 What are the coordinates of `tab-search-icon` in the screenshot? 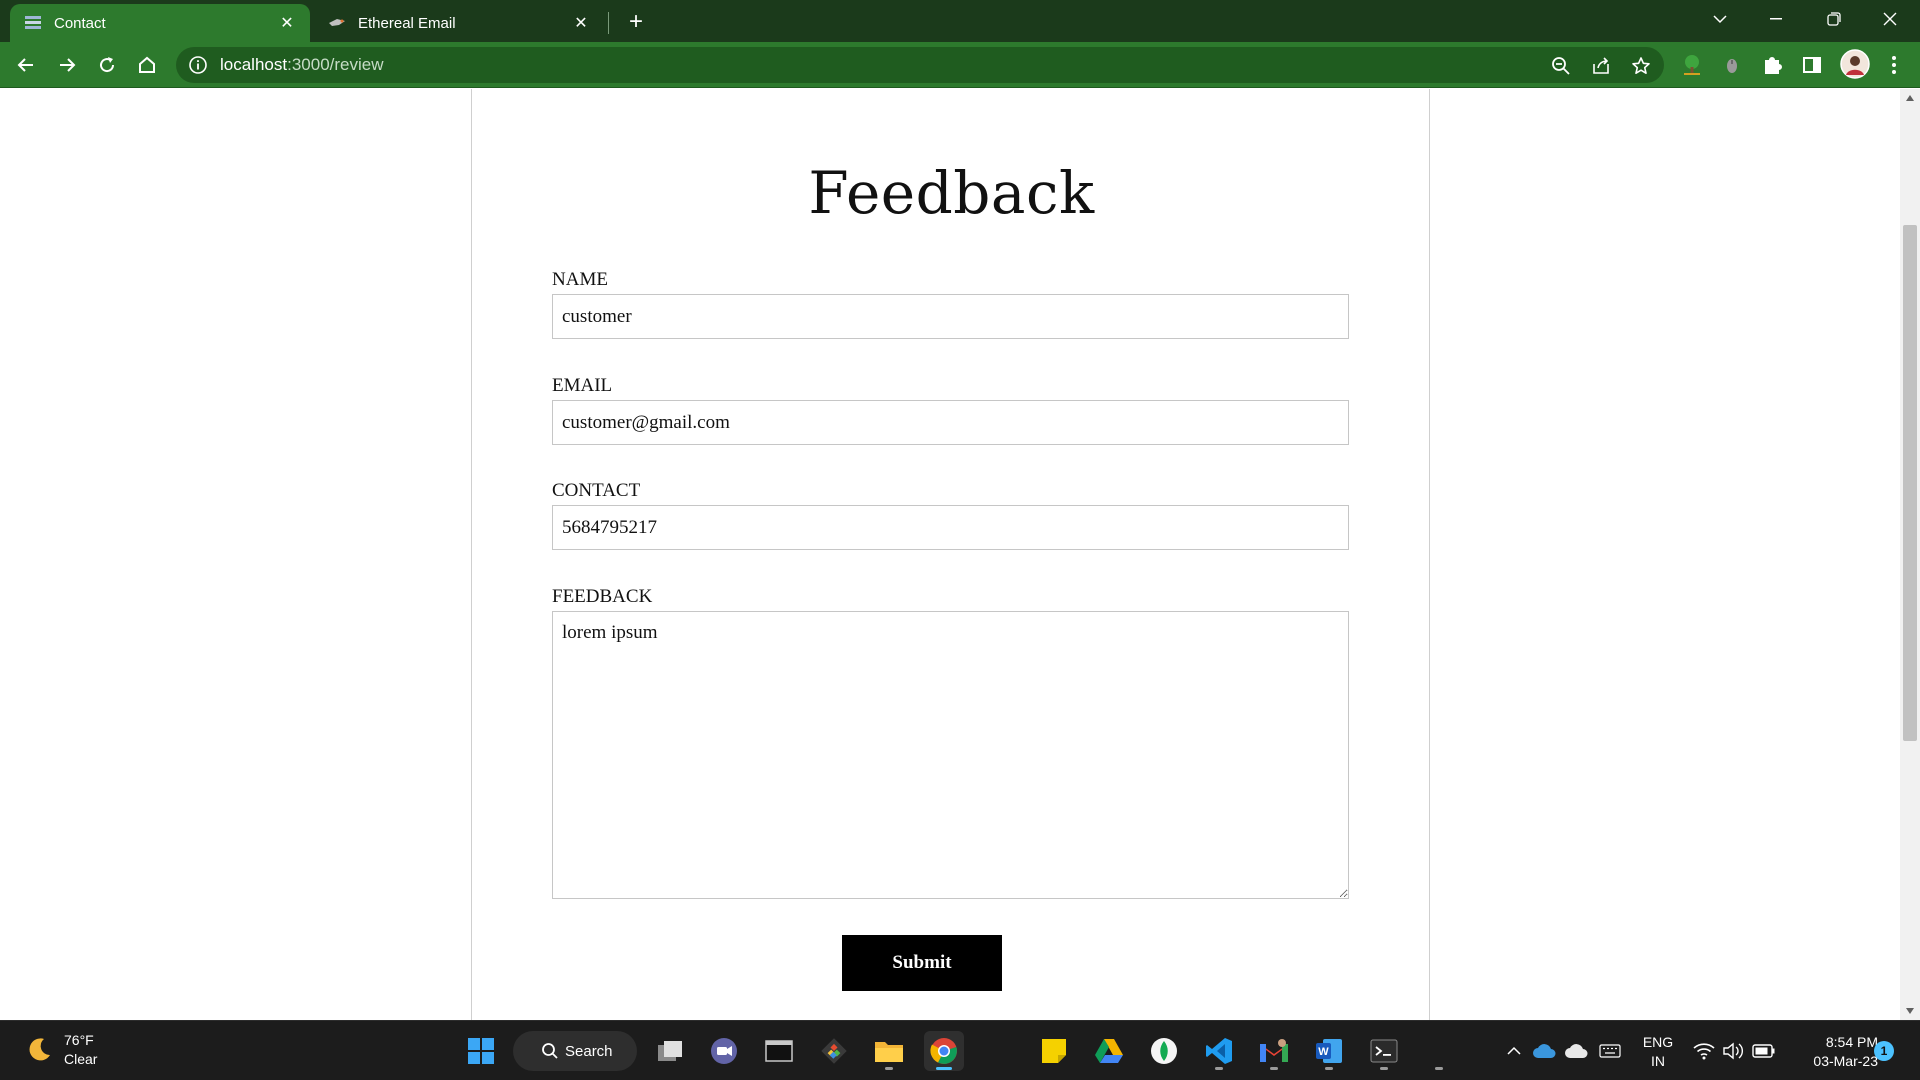 It's located at (1720, 19).